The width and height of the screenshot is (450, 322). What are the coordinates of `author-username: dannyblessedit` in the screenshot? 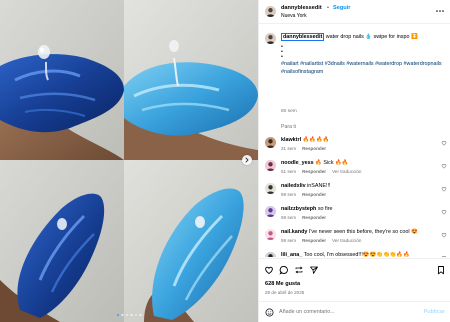 It's located at (301, 8).